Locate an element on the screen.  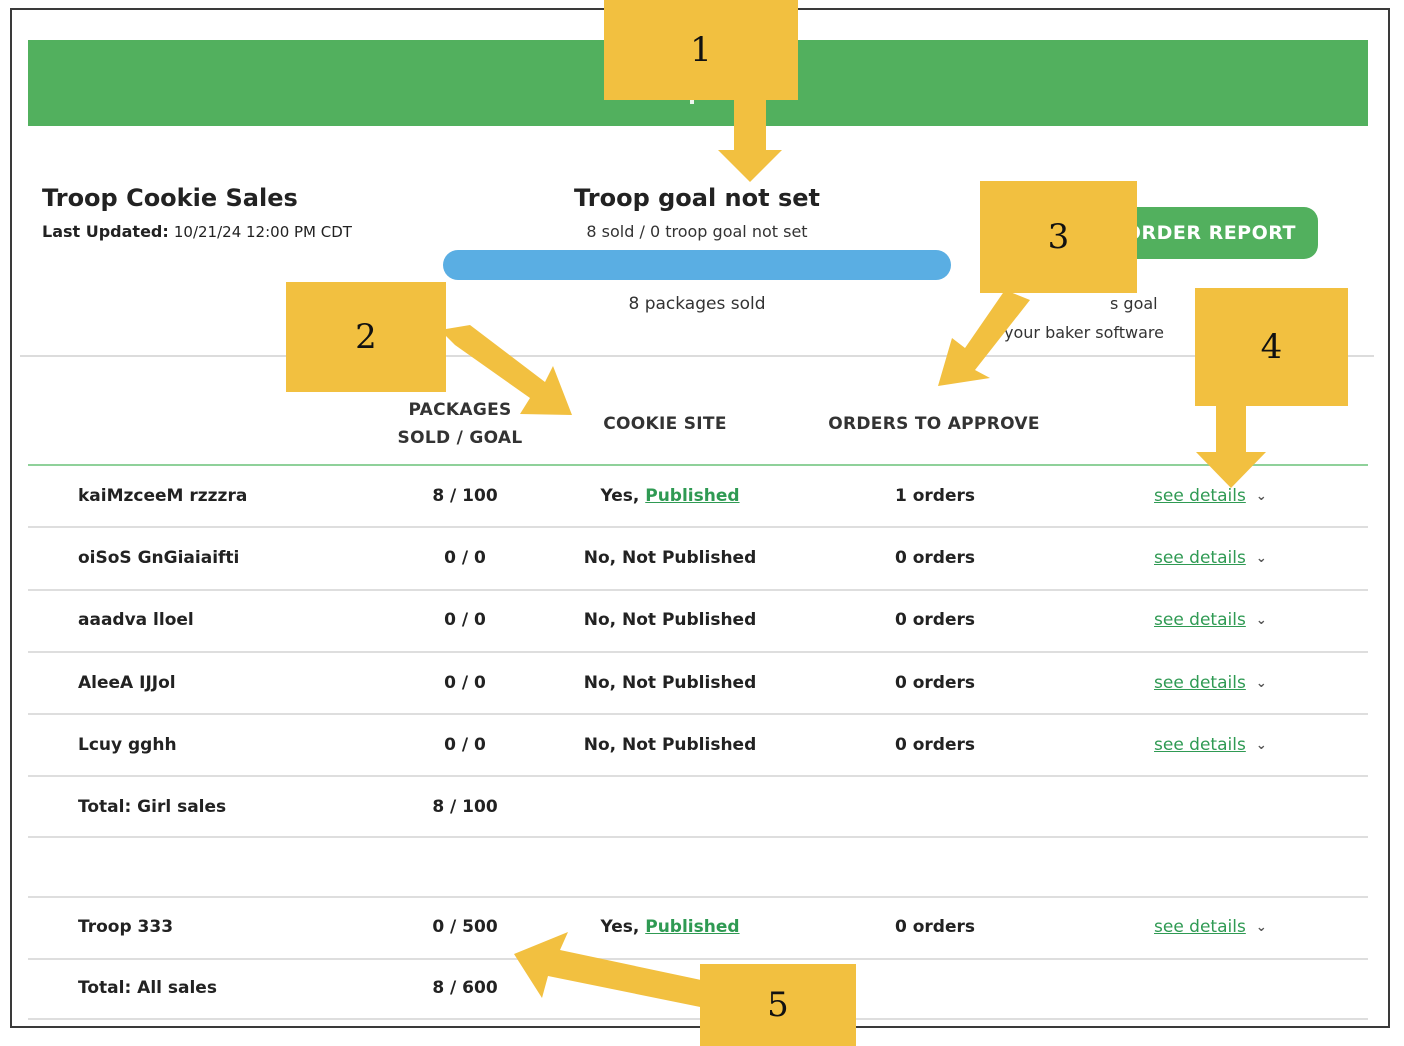
callout-4: 4 is located at coordinates (1271, 347).